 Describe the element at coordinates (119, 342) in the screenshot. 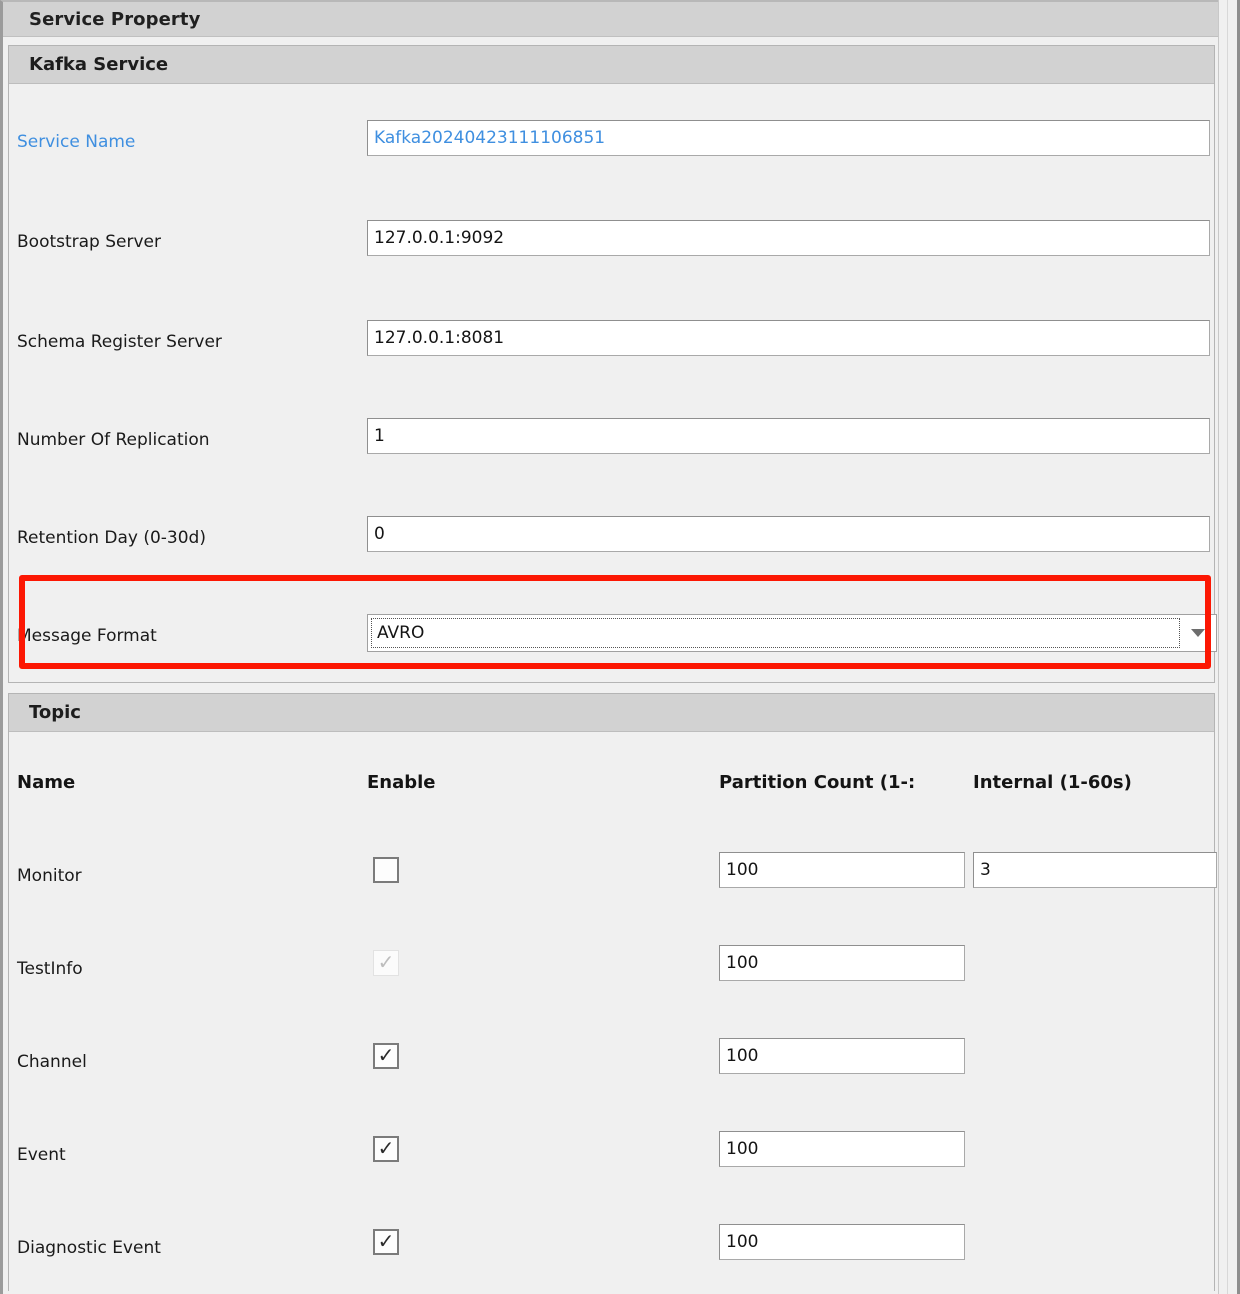

I see `schema-register-server-label: Schema Register Server` at that location.